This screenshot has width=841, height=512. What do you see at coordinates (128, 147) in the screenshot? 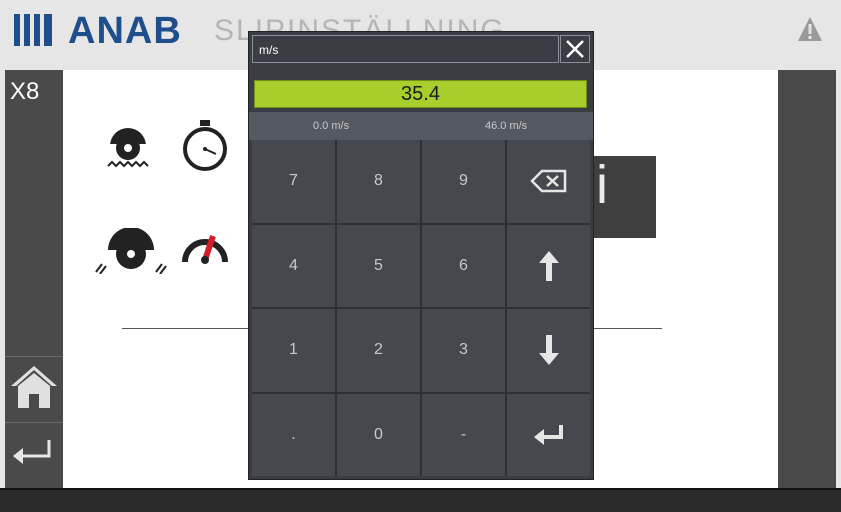
I see `saw-blade-icon` at bounding box center [128, 147].